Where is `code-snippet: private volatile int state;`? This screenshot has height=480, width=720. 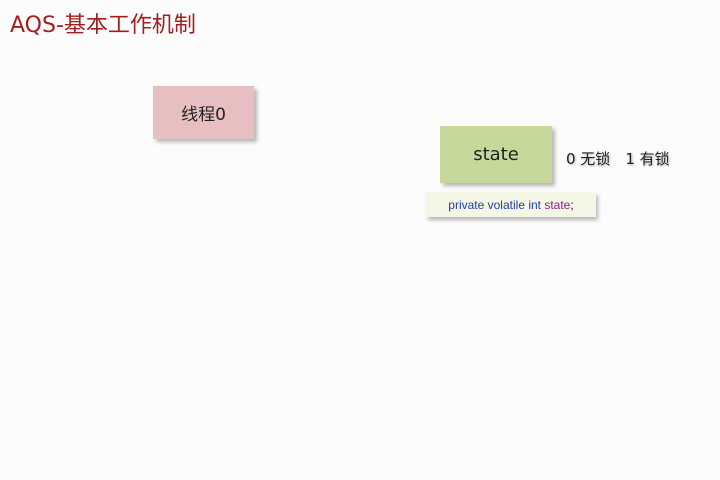
code-snippet: private volatile int state; is located at coordinates (511, 204).